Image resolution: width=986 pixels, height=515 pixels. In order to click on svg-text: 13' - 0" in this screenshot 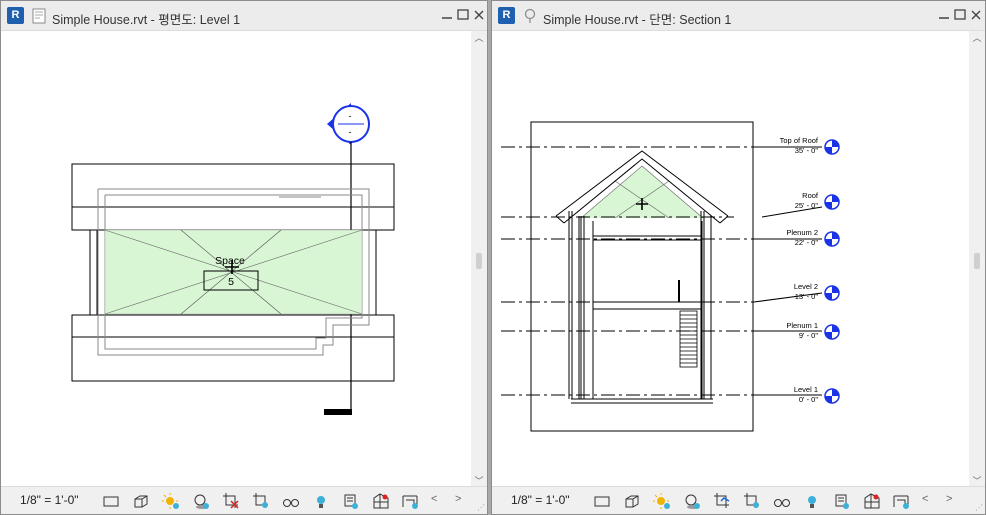, I will do `click(807, 296)`.